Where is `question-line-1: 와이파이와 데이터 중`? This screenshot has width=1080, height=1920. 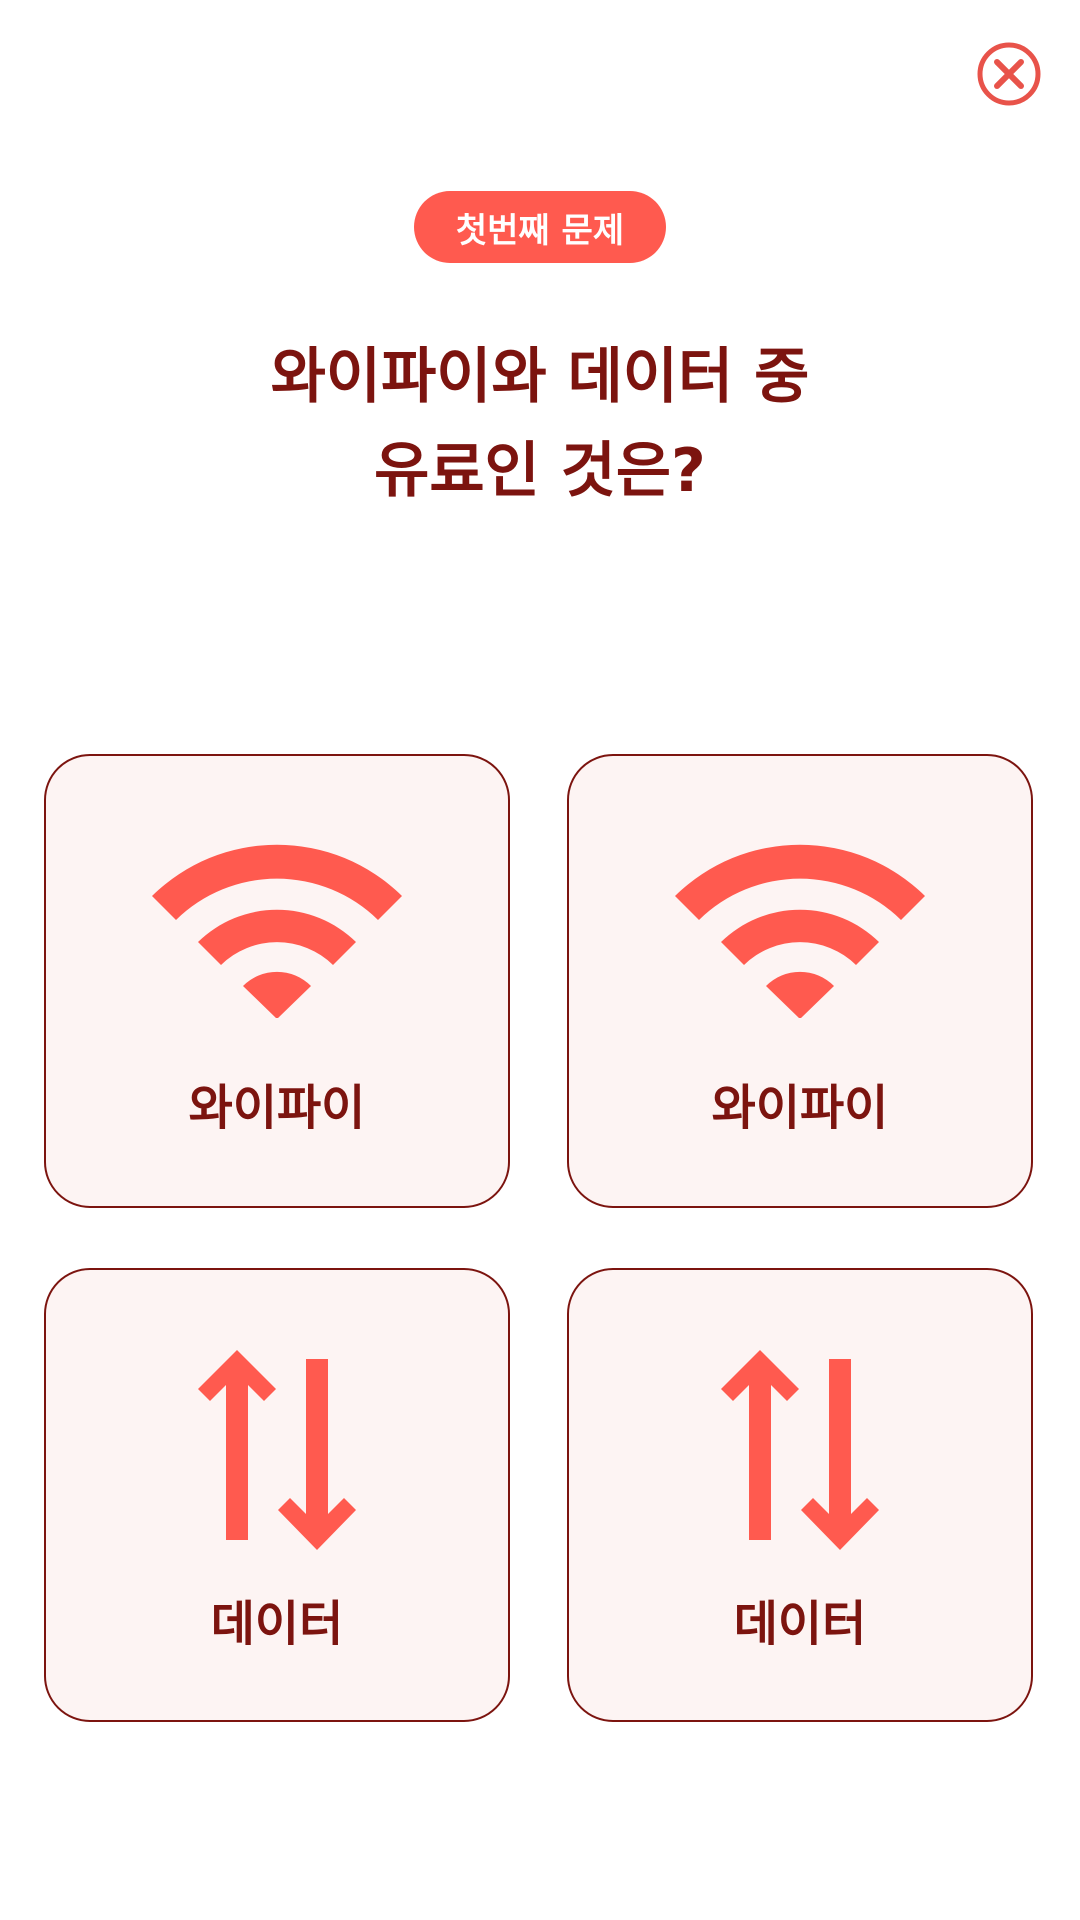 question-line-1: 와이파이와 데이터 중 is located at coordinates (540, 377).